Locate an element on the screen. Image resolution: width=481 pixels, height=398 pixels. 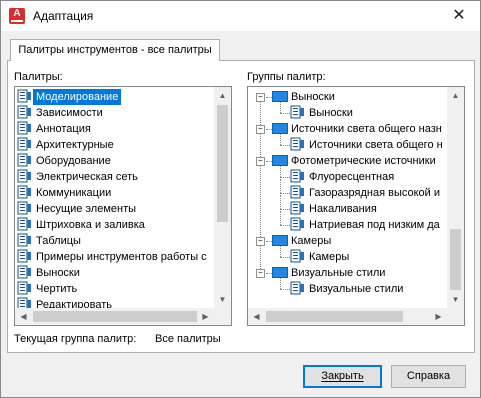
app-icon: A is located at coordinates (17, 16).